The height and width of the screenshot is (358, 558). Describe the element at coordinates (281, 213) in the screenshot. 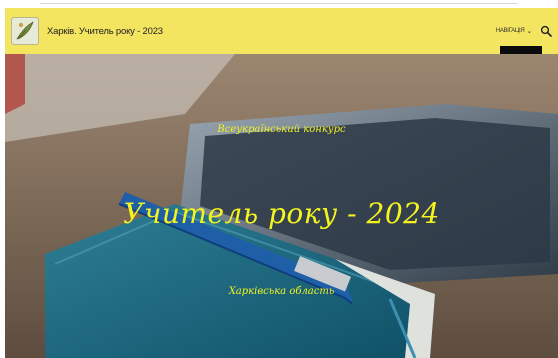

I see `hero-title: Учитель року - 2024` at that location.